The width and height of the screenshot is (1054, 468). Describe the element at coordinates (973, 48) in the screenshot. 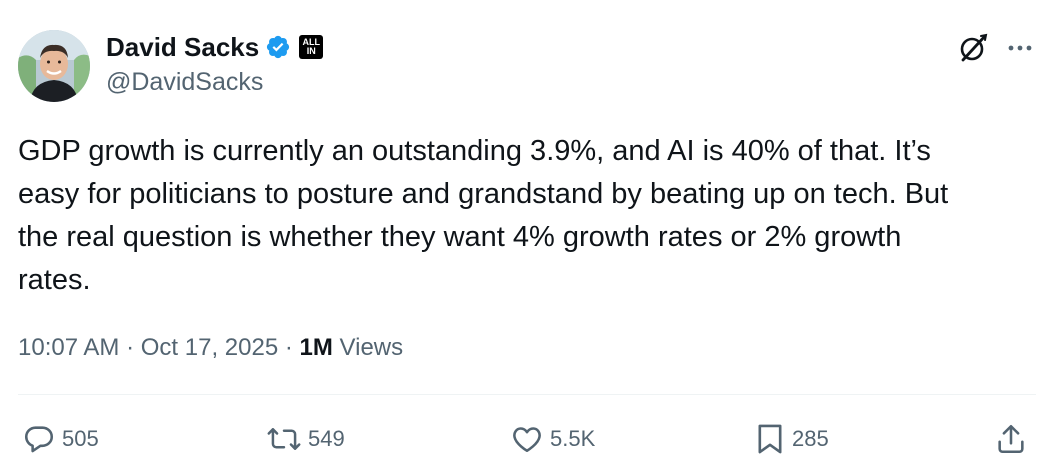

I see `grok-icon` at that location.